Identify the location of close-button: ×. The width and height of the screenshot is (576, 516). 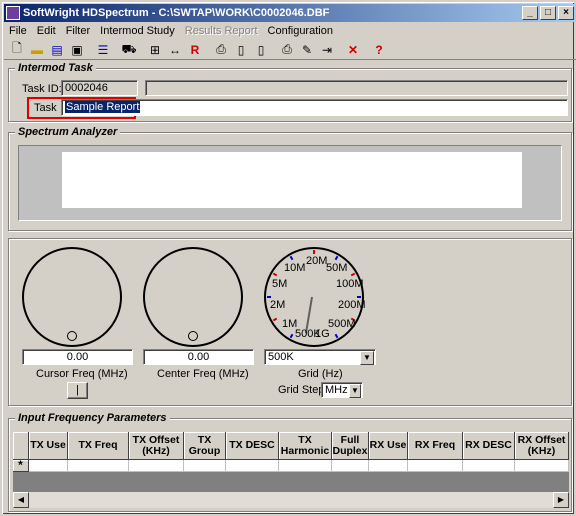
(566, 13).